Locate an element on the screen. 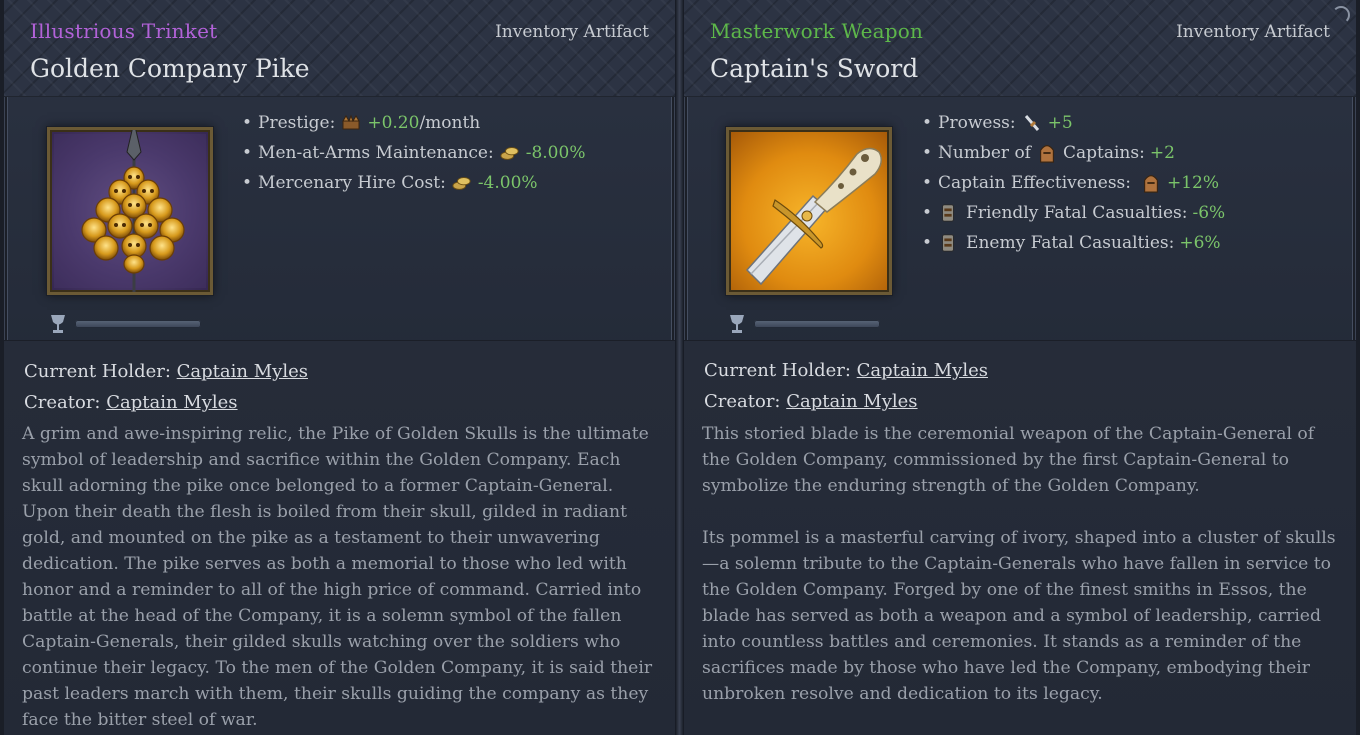  modifier-prowess: • Prowess: +5 is located at coordinates (1073, 123).